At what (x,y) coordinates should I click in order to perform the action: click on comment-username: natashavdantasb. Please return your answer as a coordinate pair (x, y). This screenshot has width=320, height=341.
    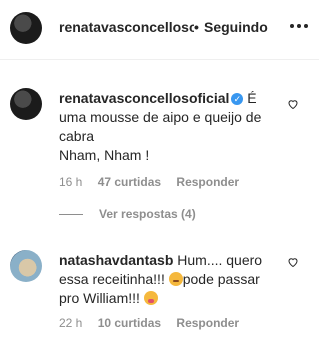
    Looking at the image, I should click on (116, 260).